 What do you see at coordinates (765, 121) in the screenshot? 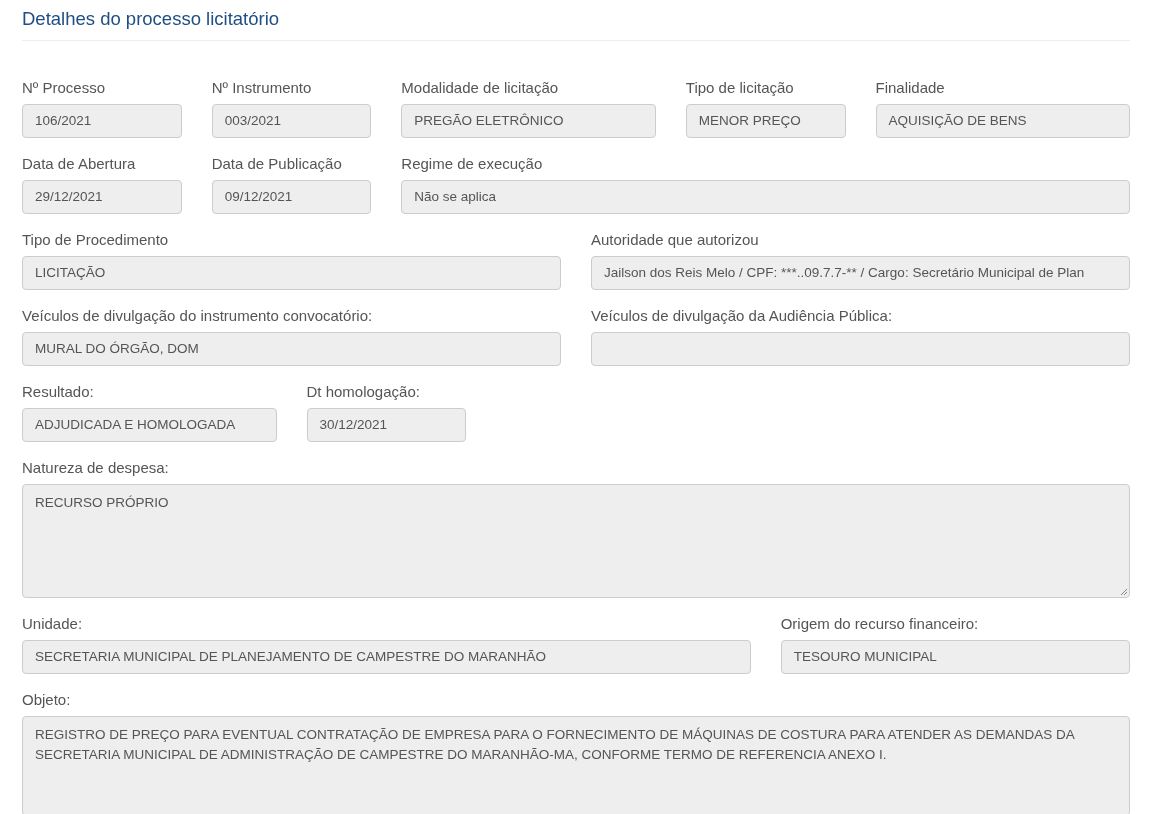
I see `read-only-field: MENOR PREÇO` at bounding box center [765, 121].